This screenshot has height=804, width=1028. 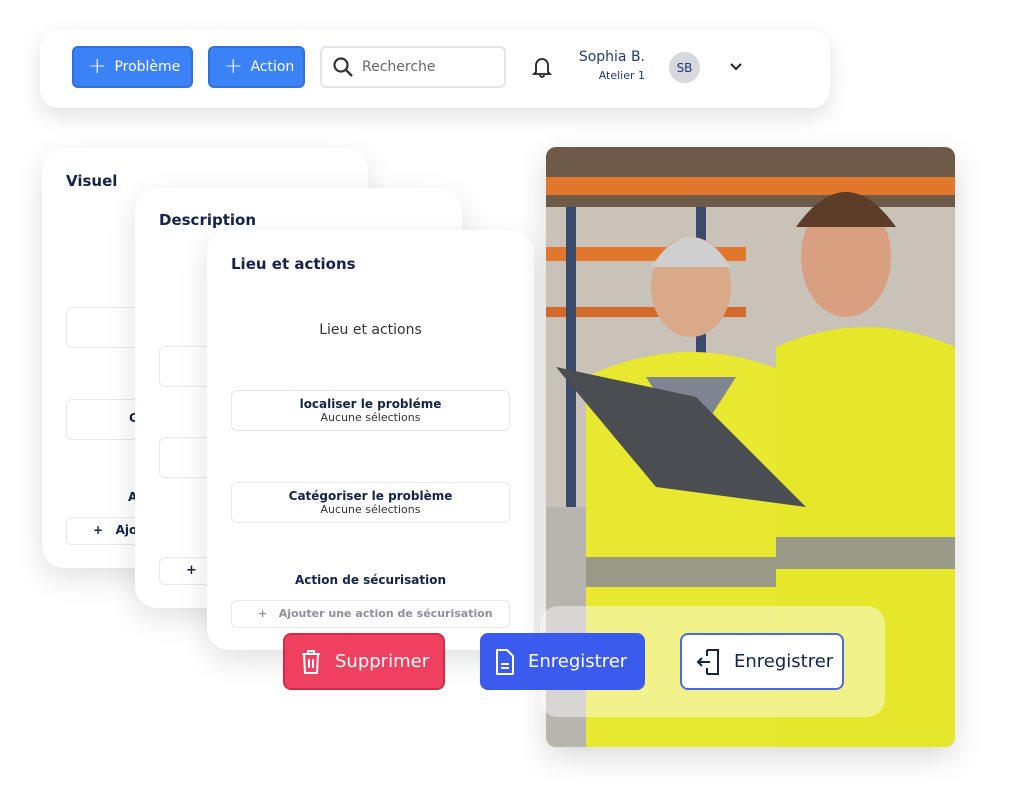 I want to click on add-action-label: Action, so click(x=272, y=67).